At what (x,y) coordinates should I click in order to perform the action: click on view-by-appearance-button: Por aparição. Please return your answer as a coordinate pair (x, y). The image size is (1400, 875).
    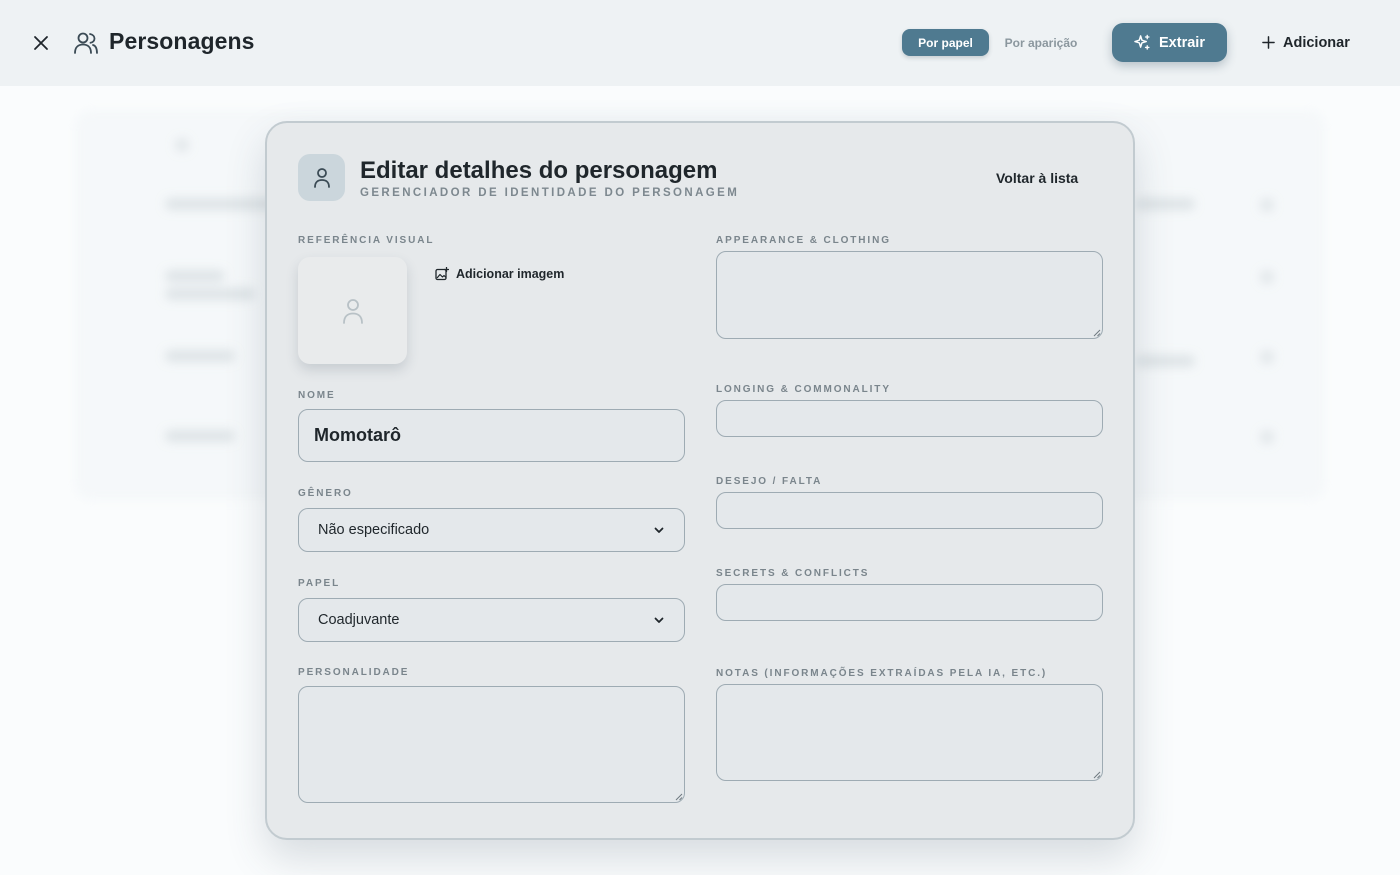
    Looking at the image, I should click on (1041, 42).